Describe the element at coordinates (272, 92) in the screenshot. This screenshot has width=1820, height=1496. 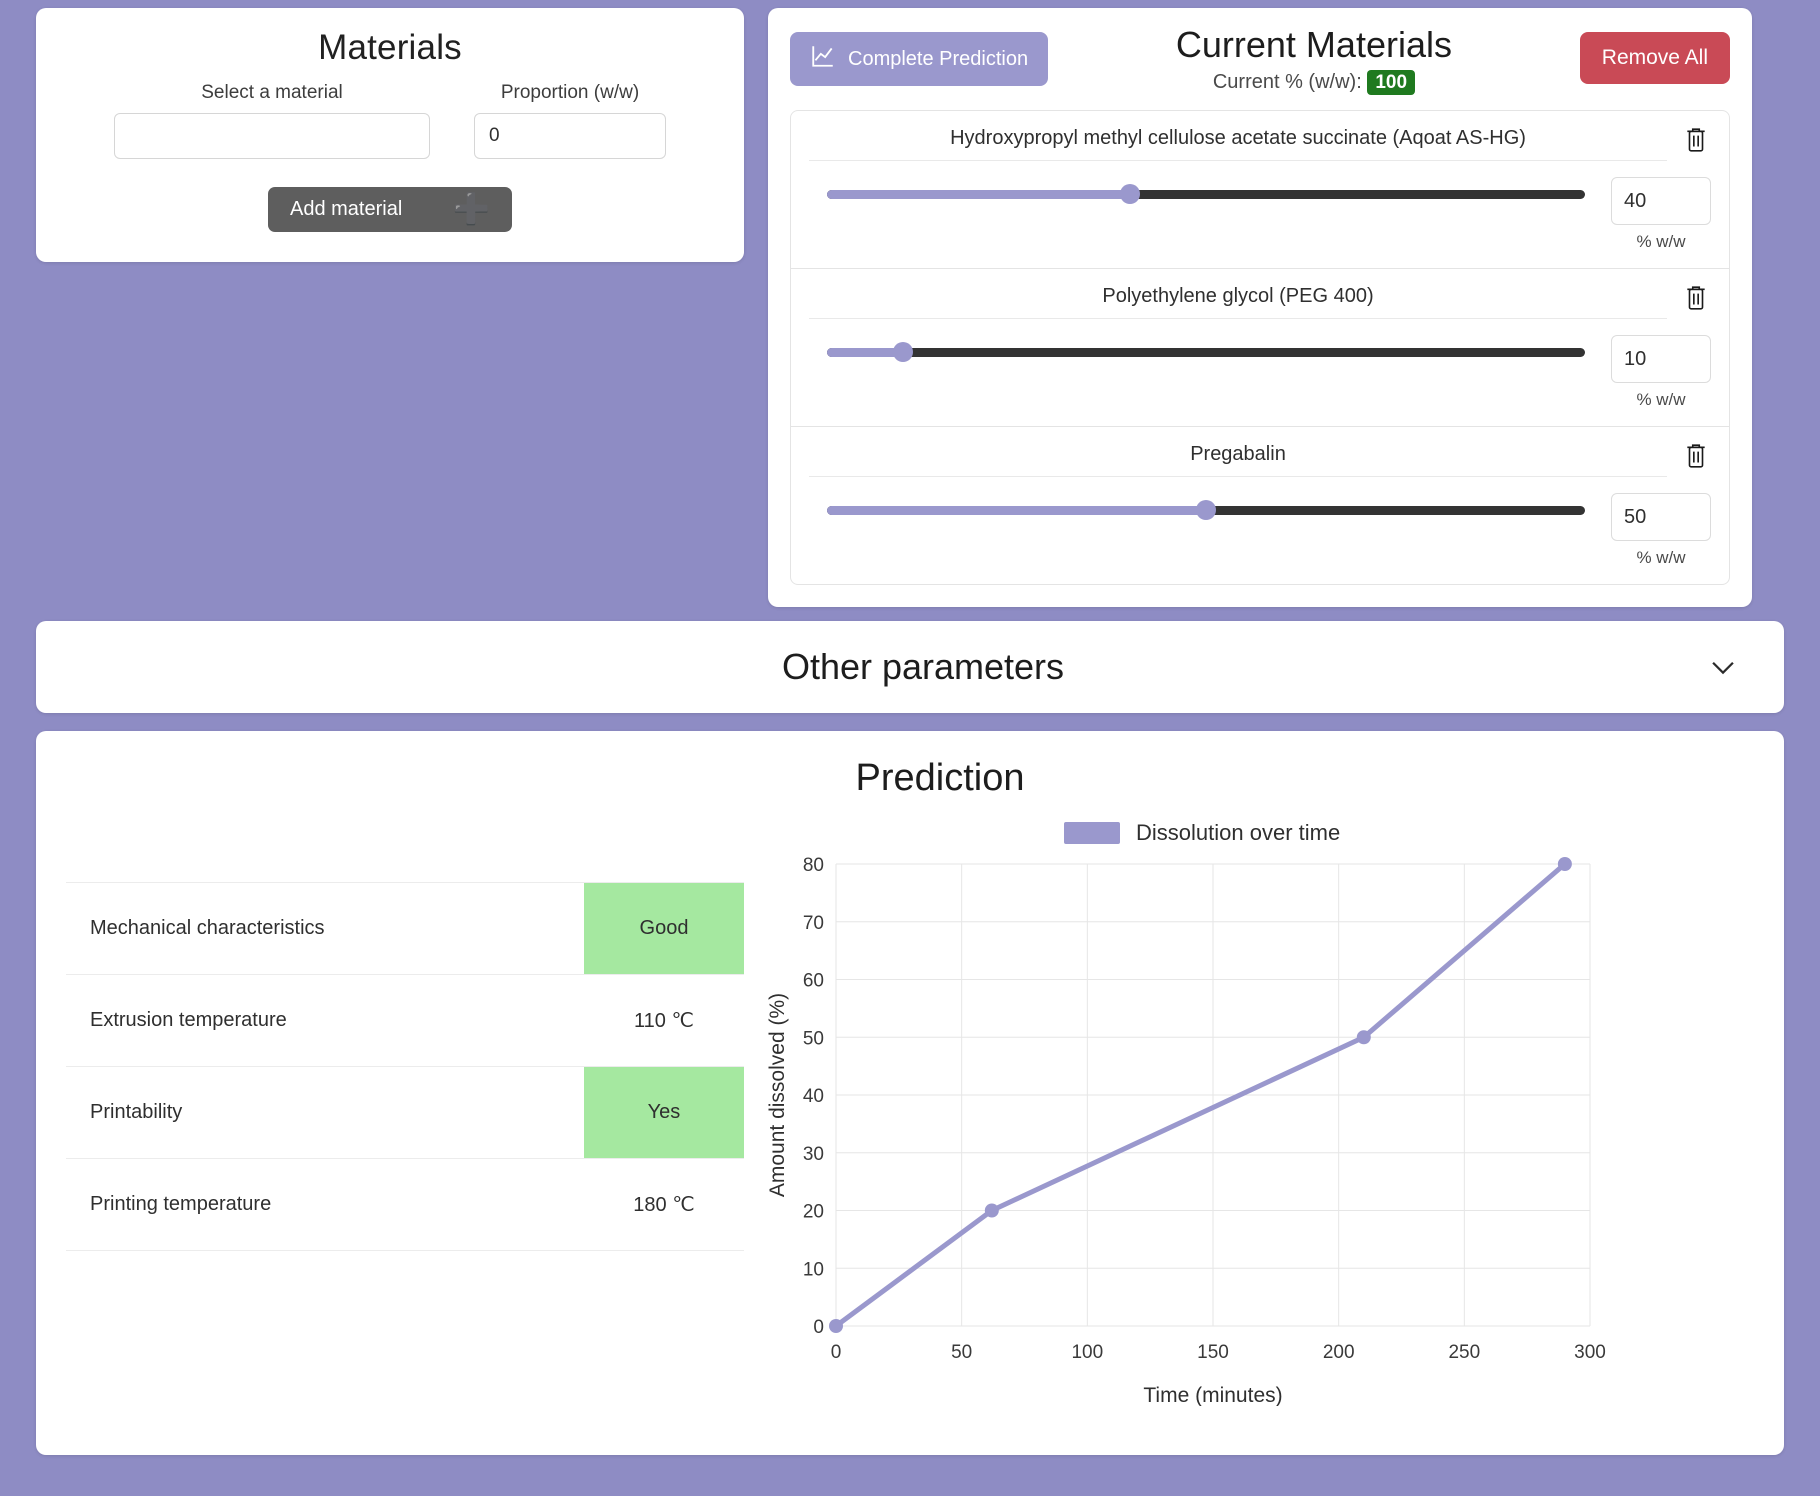
I see `select-material-label: Select a material` at that location.